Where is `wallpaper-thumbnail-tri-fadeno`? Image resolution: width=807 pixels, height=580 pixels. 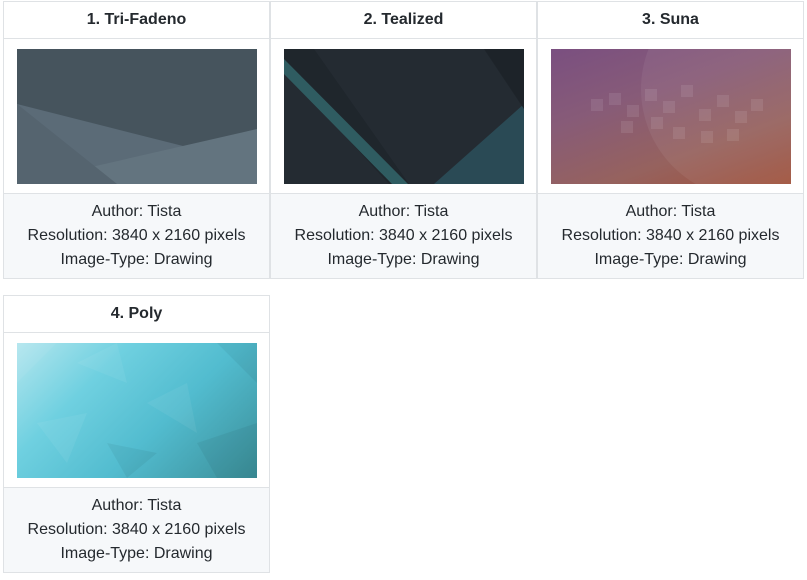 wallpaper-thumbnail-tri-fadeno is located at coordinates (136, 116).